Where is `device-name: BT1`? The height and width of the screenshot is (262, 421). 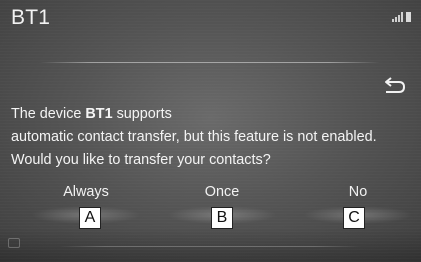
device-name: BT1 is located at coordinates (99, 114).